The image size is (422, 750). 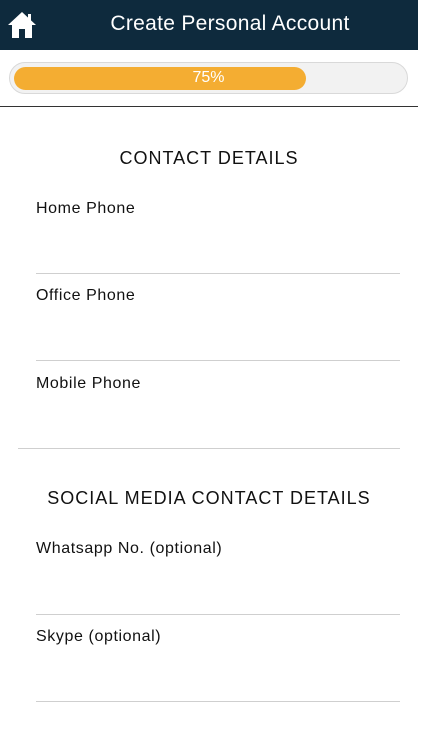 I want to click on progress-label: 75%, so click(x=208, y=77).